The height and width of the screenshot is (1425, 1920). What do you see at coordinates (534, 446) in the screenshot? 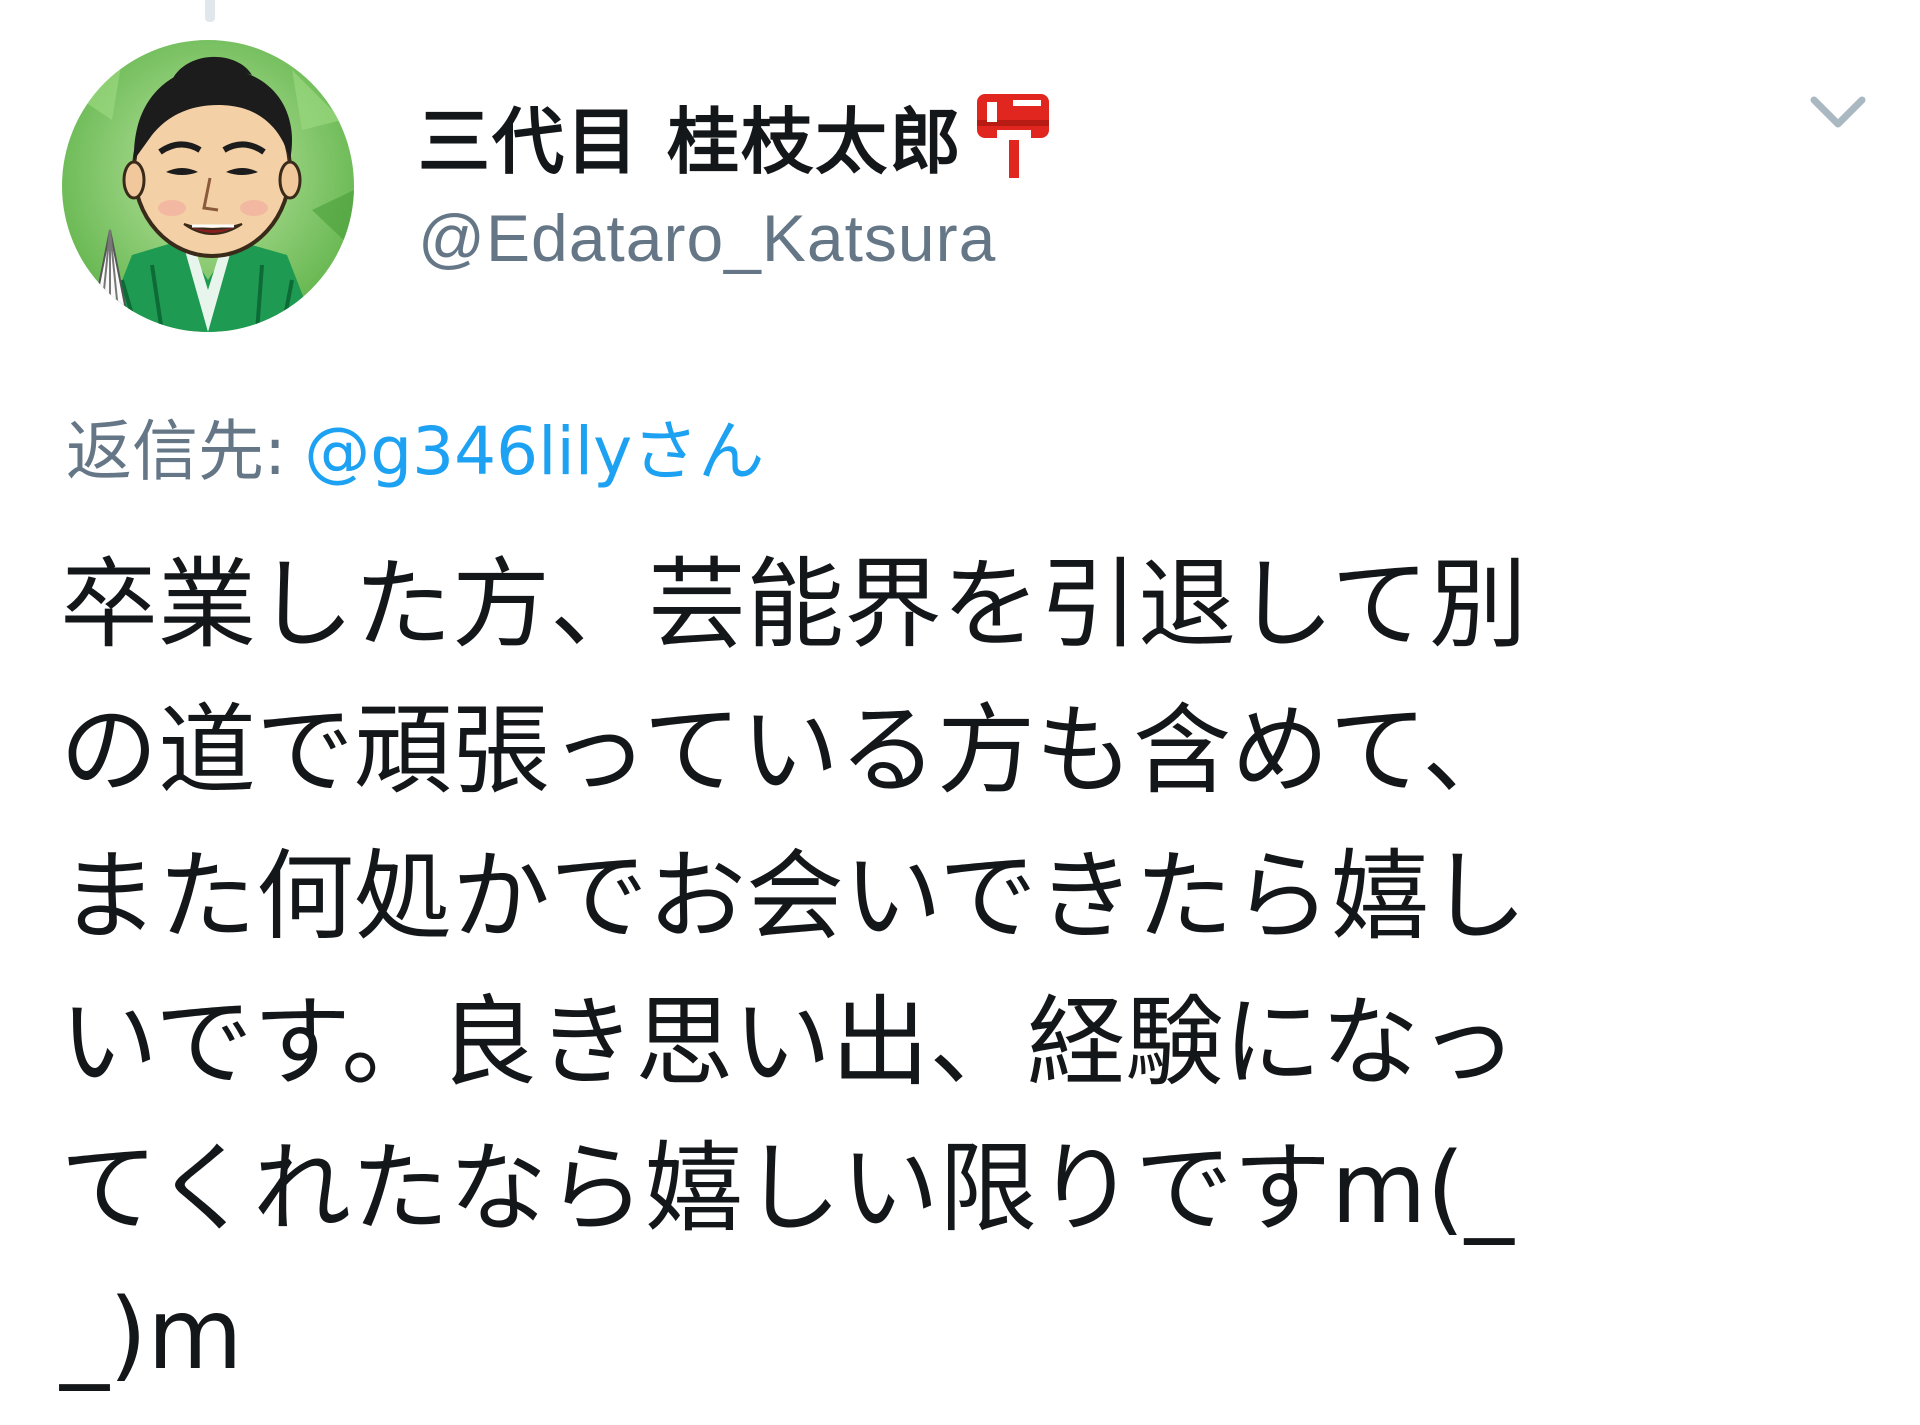
I see `reply-target-link: @g346lilyさん` at bounding box center [534, 446].